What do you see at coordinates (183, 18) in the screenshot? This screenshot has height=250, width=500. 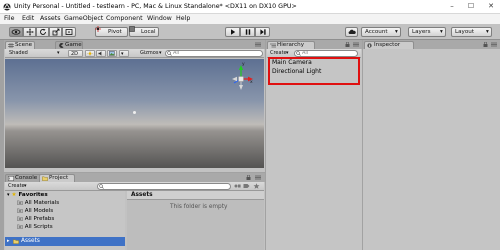 I see `menu-help: Help` at bounding box center [183, 18].